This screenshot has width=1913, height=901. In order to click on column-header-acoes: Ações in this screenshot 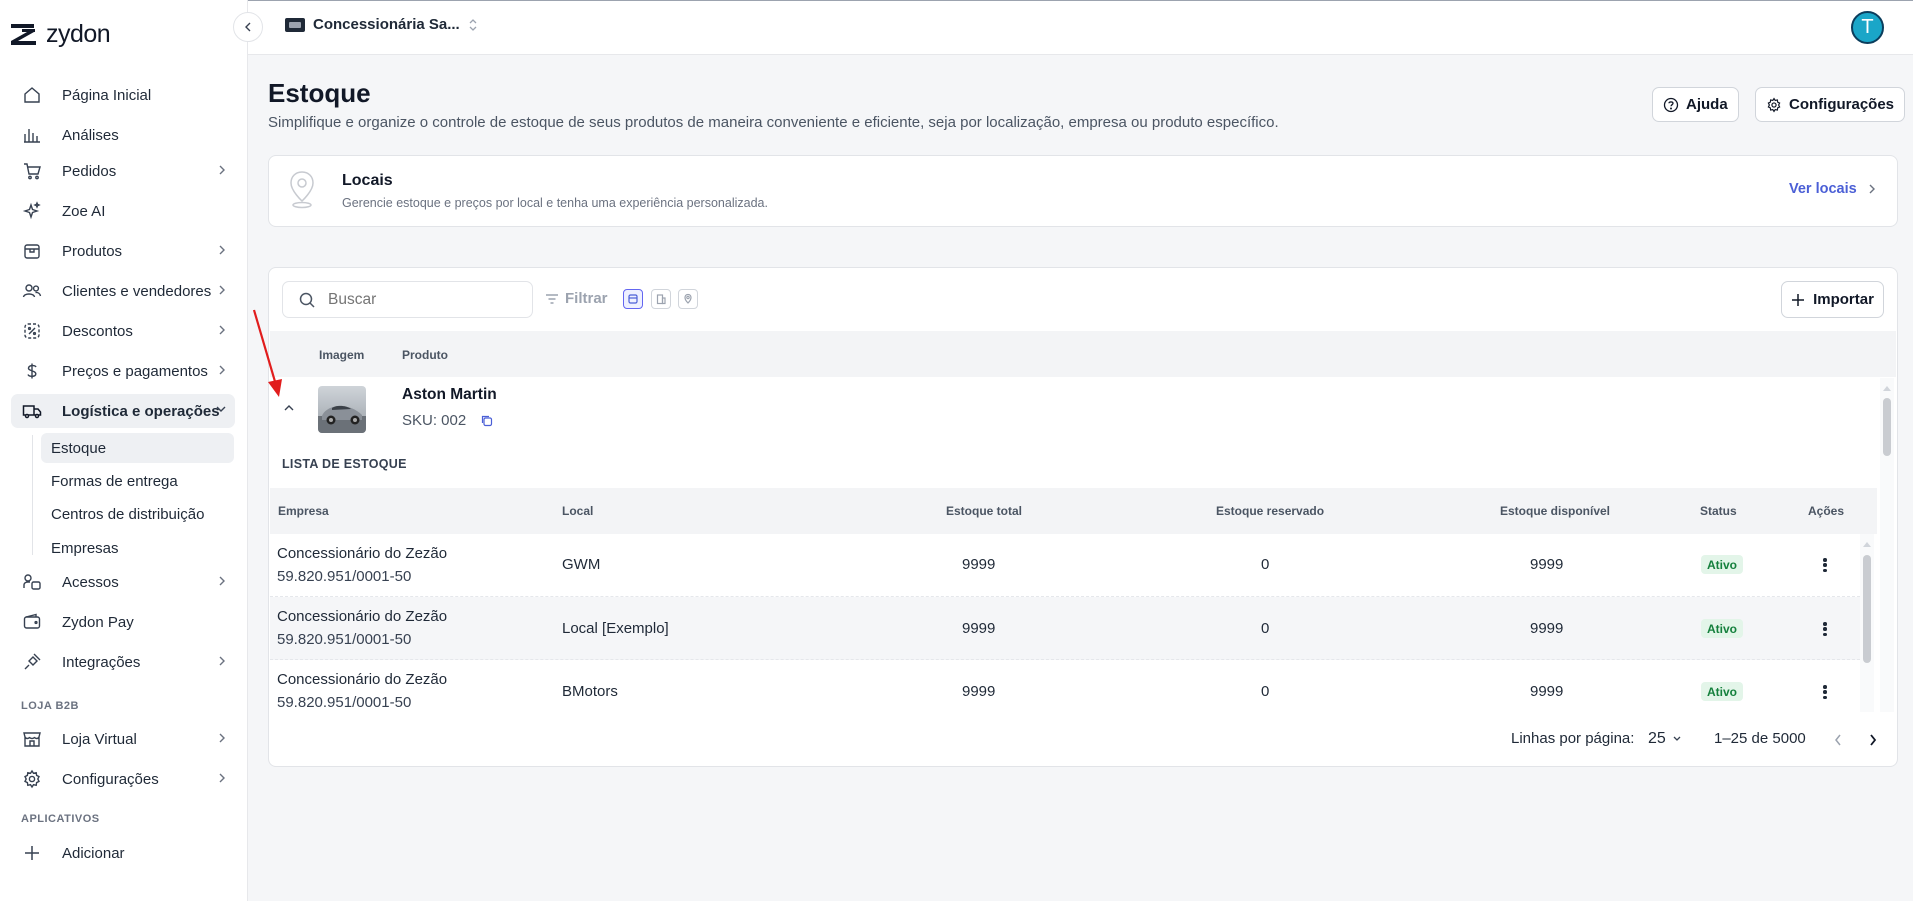, I will do `click(1826, 511)`.